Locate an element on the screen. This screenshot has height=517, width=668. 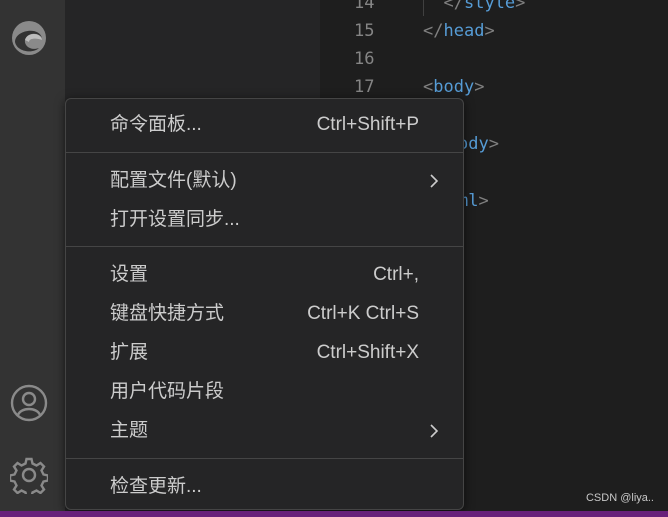
menu-item-command-palette: 命令面板... Ctrl+Shift+P is located at coordinates (264, 125).